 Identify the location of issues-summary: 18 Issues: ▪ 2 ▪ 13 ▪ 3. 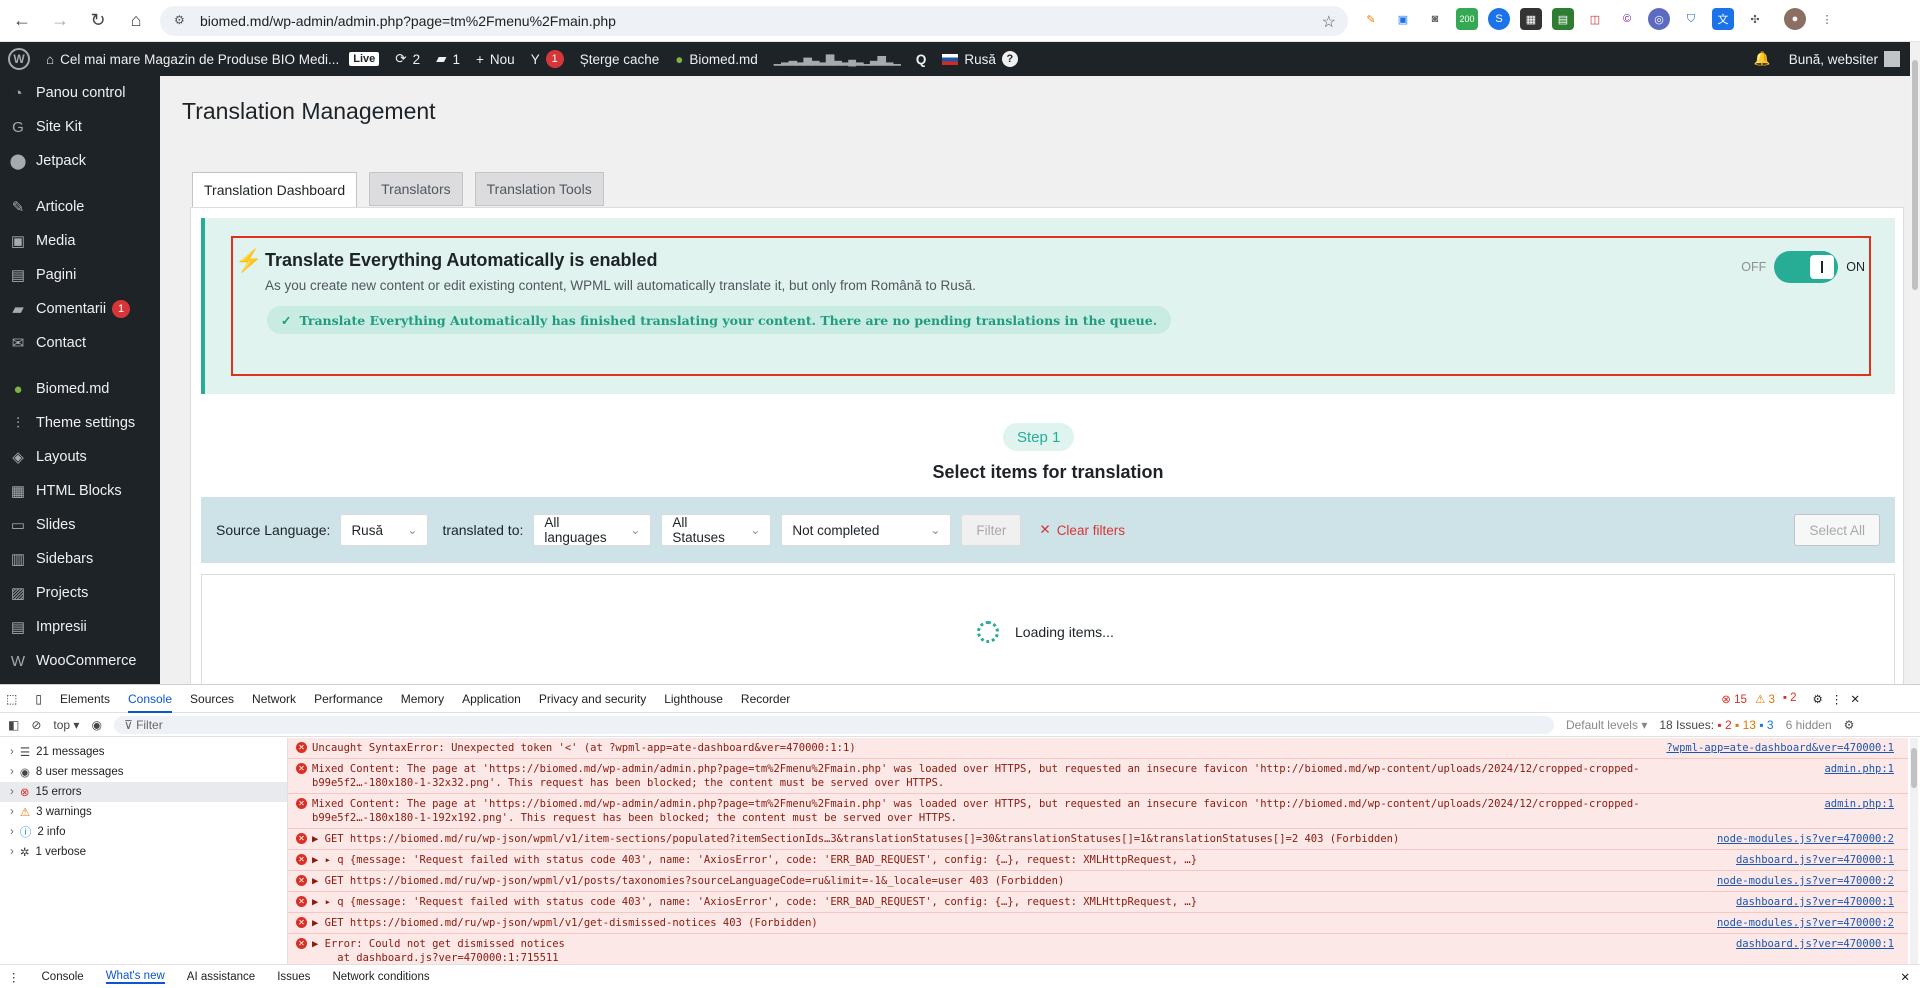
(1716, 725).